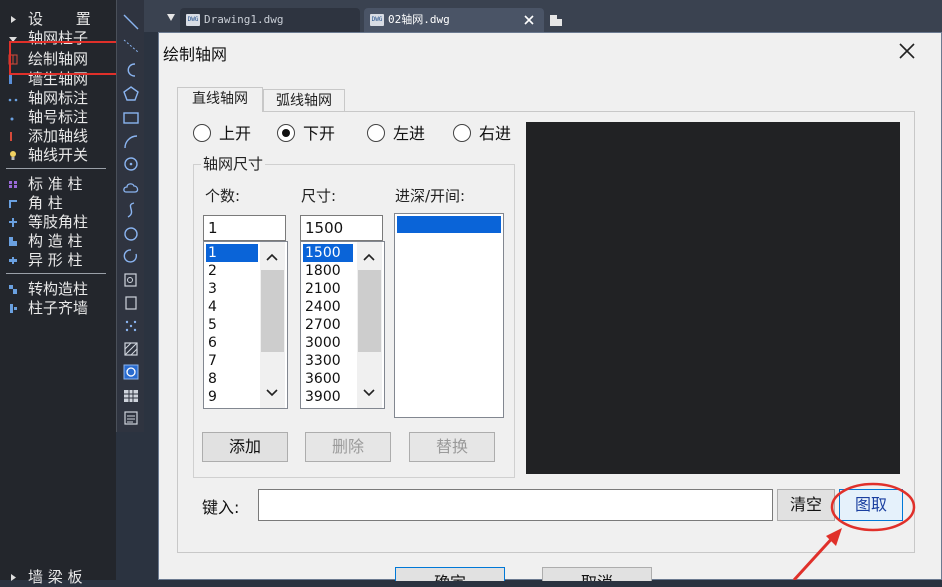 This screenshot has width=942, height=587. Describe the element at coordinates (907, 51) in the screenshot. I see `close-icon` at that location.